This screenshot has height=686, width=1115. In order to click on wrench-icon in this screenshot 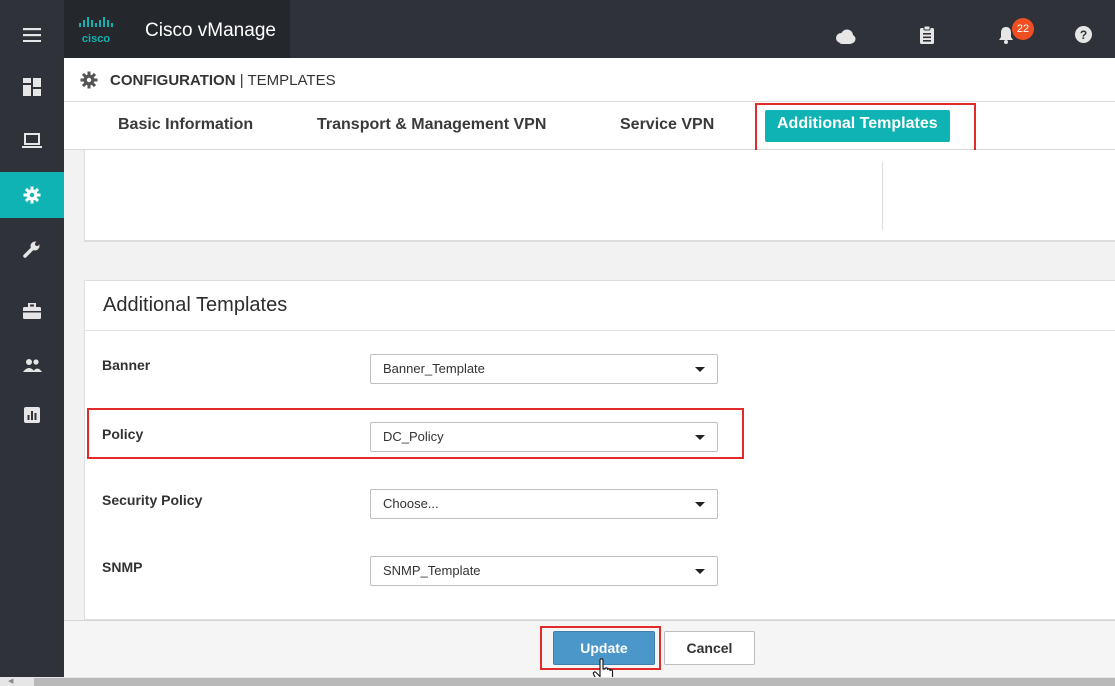, I will do `click(31, 249)`.